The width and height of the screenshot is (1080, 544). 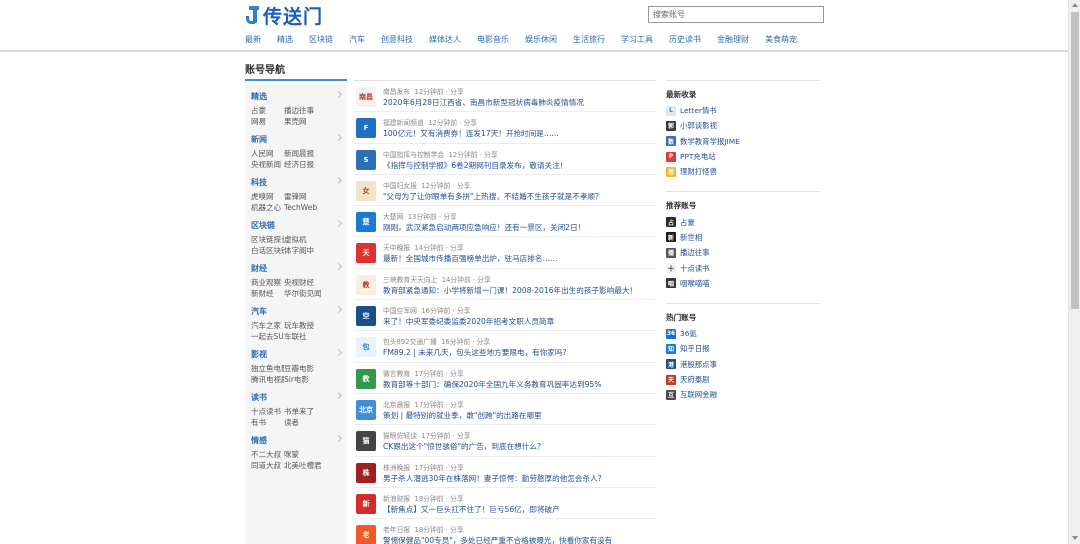 What do you see at coordinates (519, 102) in the screenshot?
I see `feed-item-title: 2020年6月28日江西省、南昌市新型冠状病毒肺炎疫情情况` at bounding box center [519, 102].